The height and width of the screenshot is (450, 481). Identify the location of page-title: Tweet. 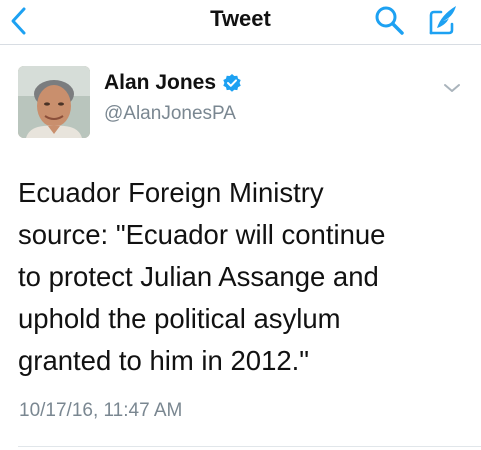
(240, 18).